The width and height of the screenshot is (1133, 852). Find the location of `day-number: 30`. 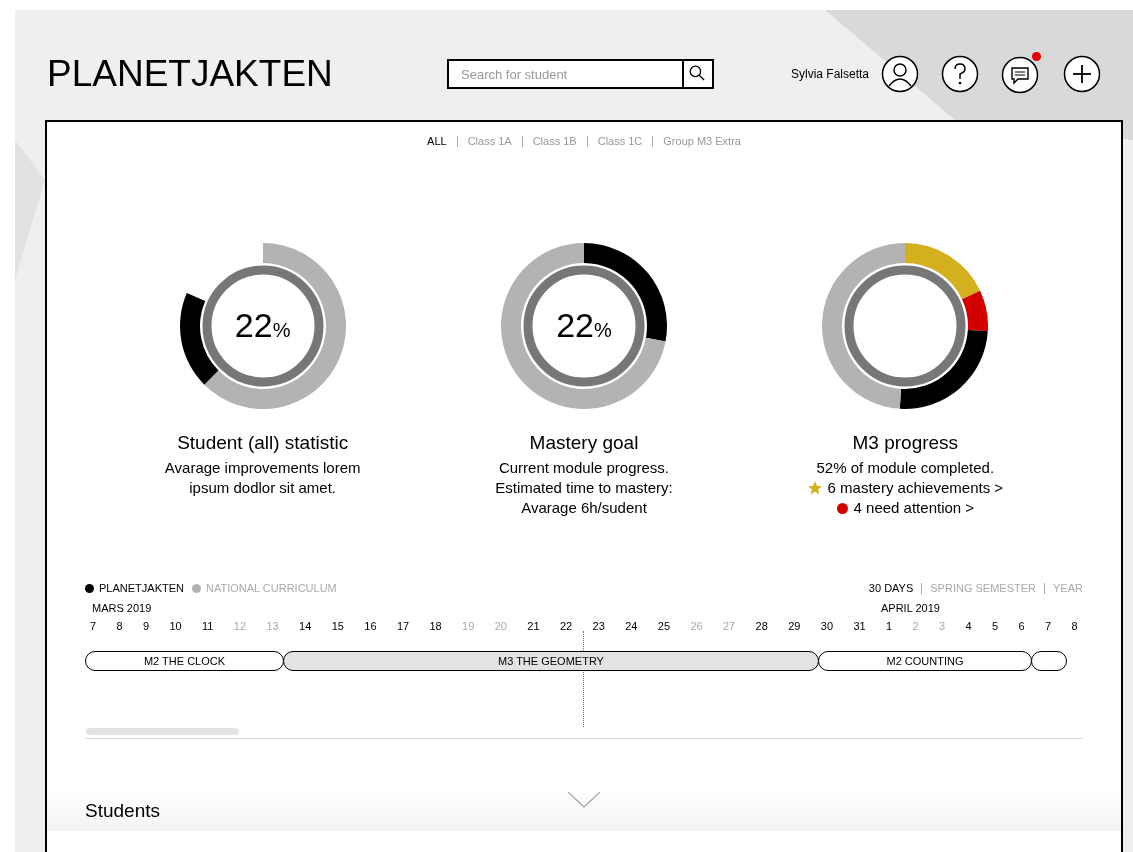

day-number: 30 is located at coordinates (827, 626).